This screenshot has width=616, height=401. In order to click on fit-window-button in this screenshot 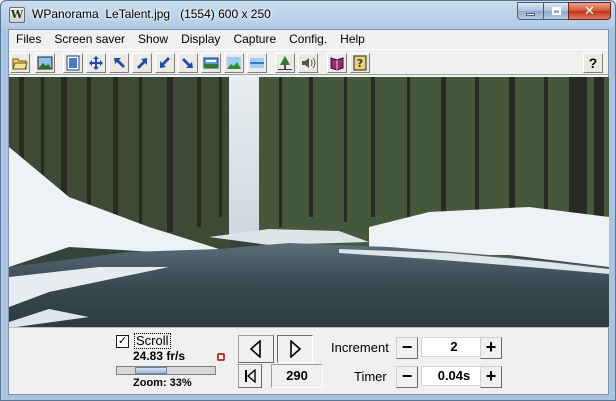, I will do `click(73, 63)`.